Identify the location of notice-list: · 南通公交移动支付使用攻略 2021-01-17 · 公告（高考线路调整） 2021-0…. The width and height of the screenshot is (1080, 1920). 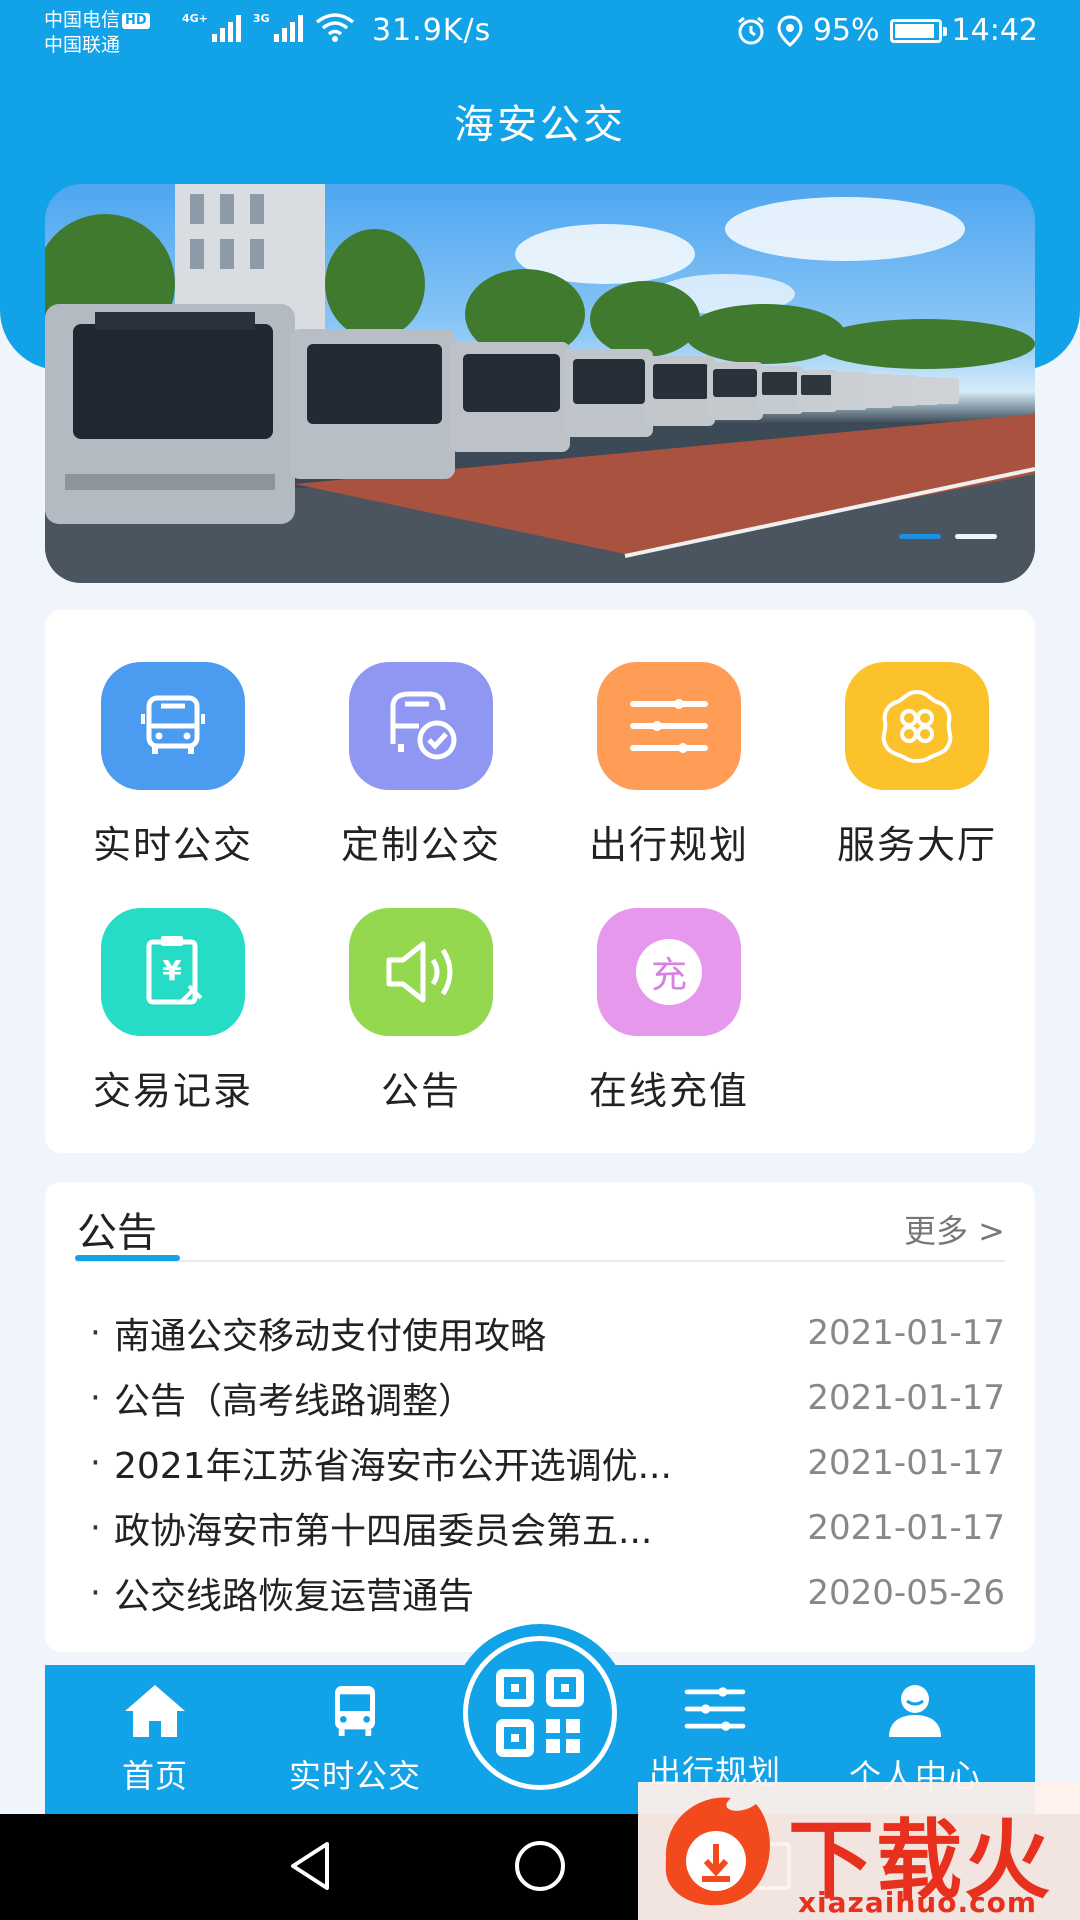
(547, 1462).